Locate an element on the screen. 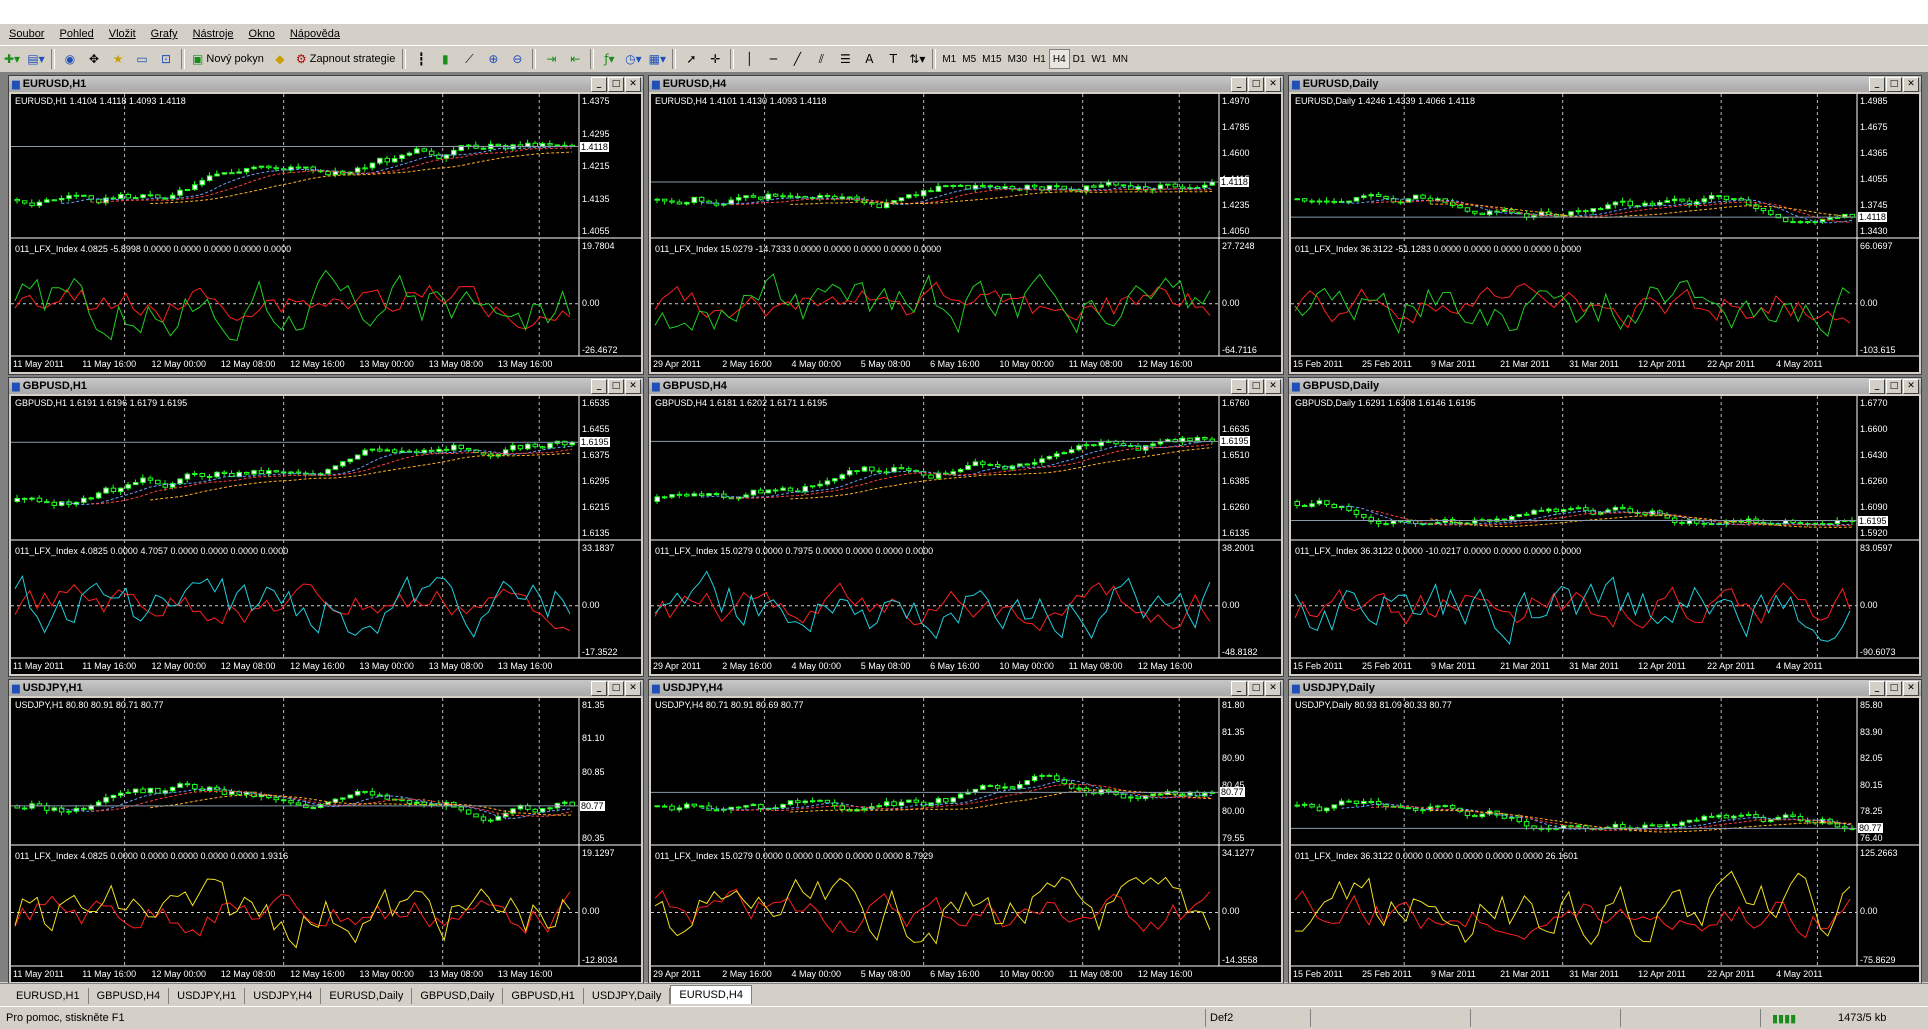 This screenshot has height=1029, width=1928. horizontal-line-button: ─ is located at coordinates (773, 59).